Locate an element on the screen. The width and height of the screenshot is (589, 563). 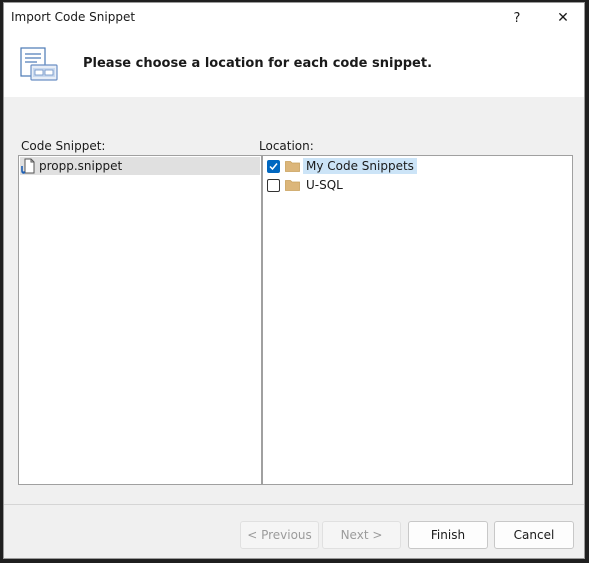
location-name: U-SQL is located at coordinates (324, 185).